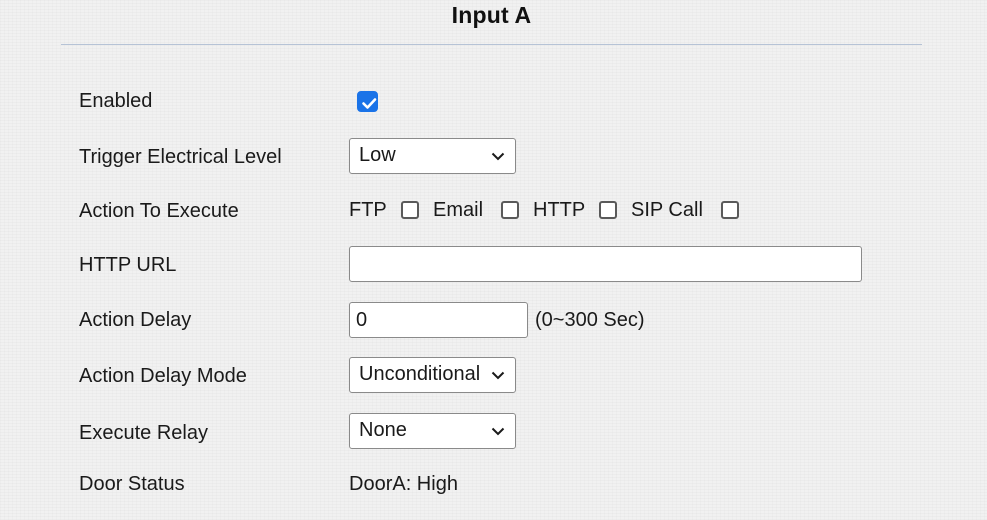 This screenshot has width=987, height=520. I want to click on action-sip-call-checkbox, so click(730, 210).